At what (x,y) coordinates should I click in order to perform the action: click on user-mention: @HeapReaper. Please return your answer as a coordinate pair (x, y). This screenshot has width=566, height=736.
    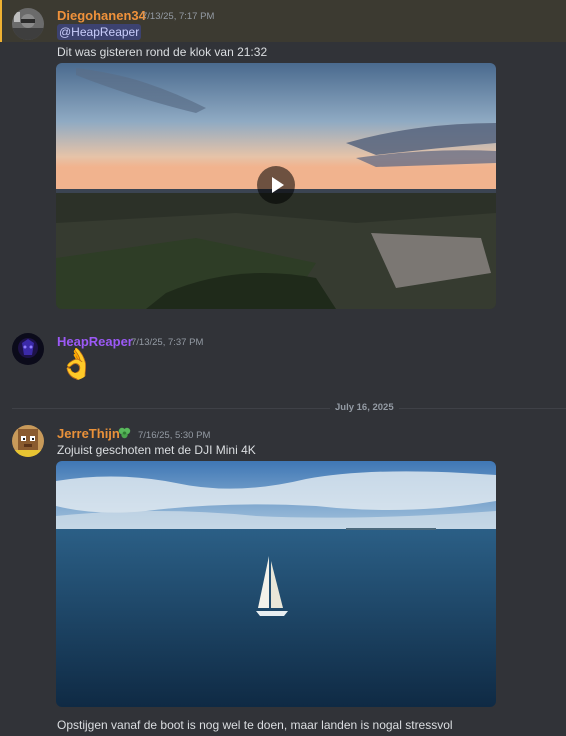
    Looking at the image, I should click on (99, 32).